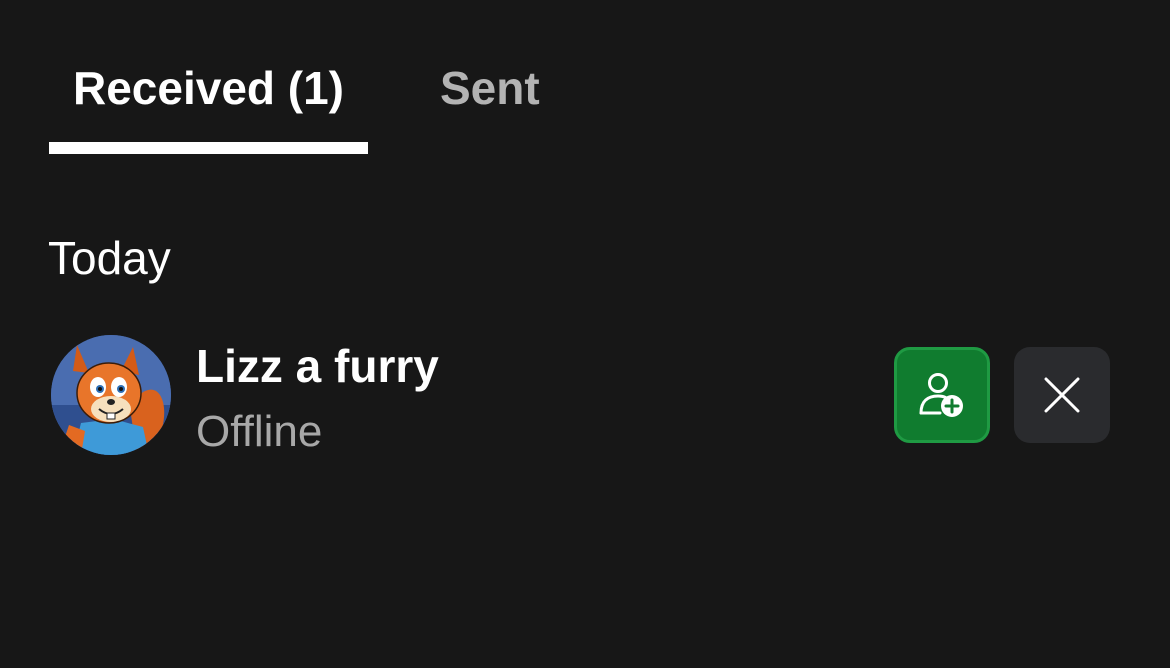 Image resolution: width=1170 pixels, height=668 pixels. I want to click on close-icon, so click(1062, 395).